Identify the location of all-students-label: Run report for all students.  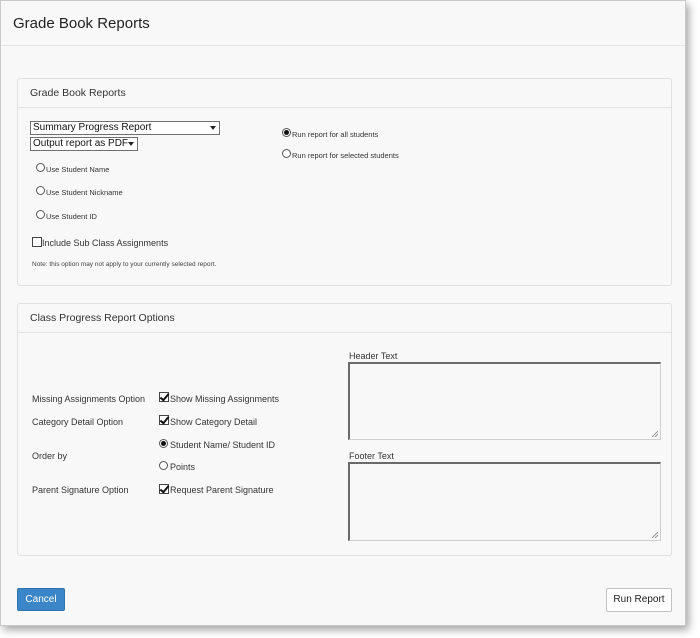
(335, 134).